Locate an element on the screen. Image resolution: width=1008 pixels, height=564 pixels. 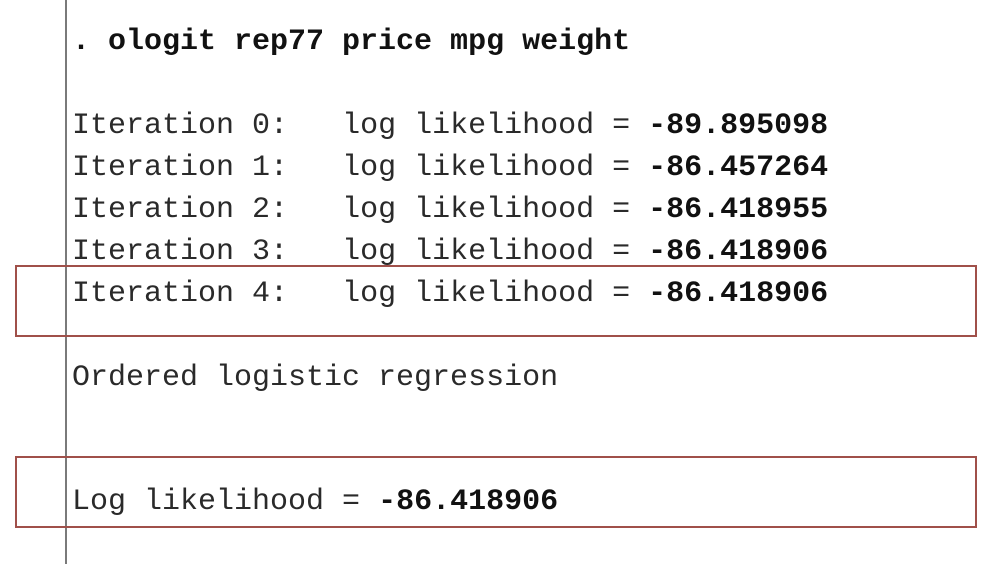
iteration-value: -86.418906 is located at coordinates (738, 252).